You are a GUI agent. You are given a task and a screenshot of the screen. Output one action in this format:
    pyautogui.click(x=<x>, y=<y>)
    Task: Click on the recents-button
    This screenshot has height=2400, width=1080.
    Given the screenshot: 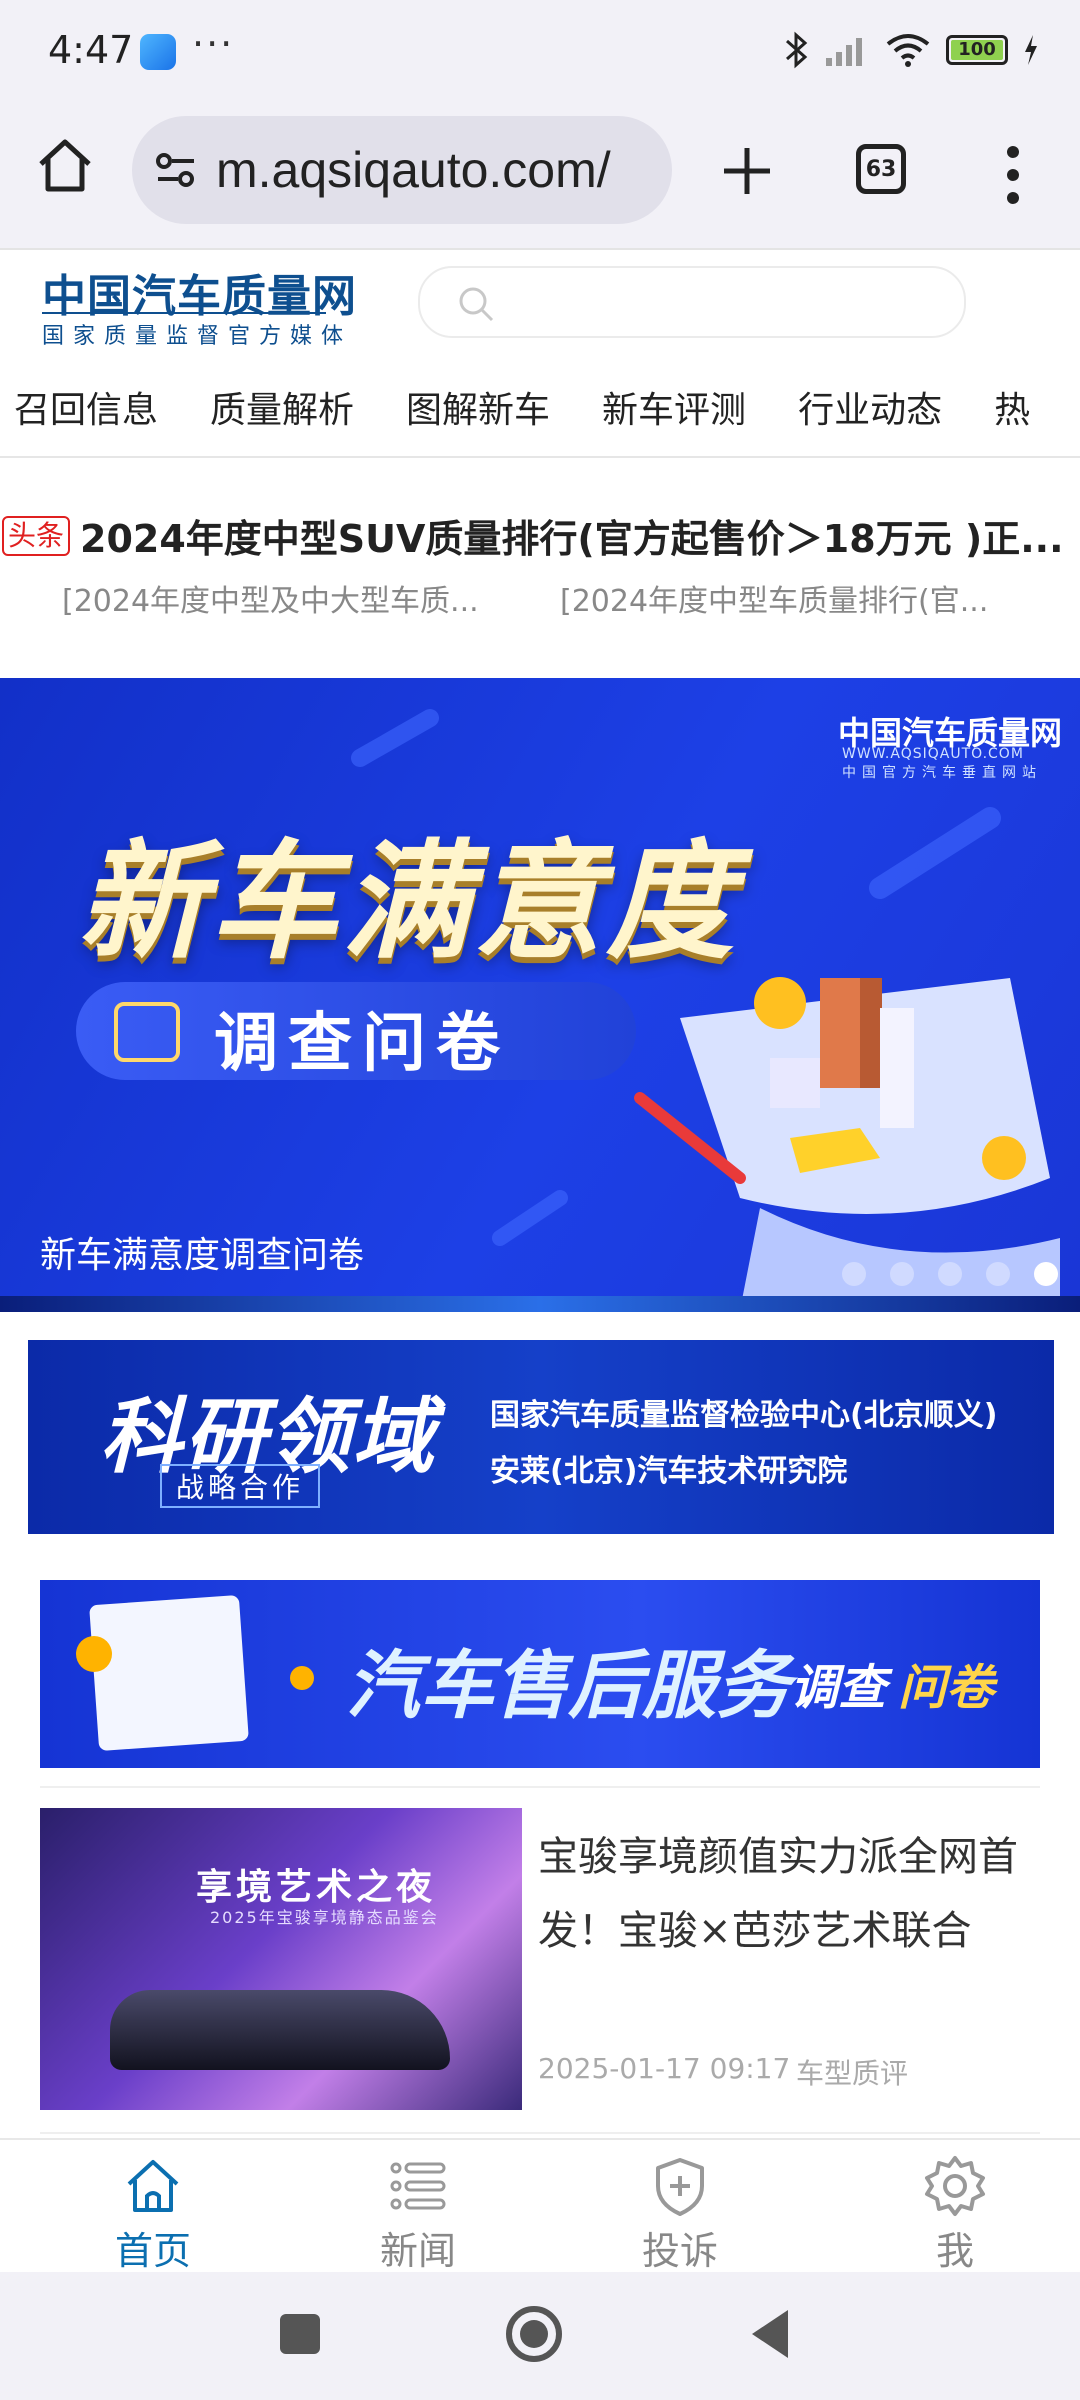 What is the action you would take?
    pyautogui.click(x=300, y=2334)
    